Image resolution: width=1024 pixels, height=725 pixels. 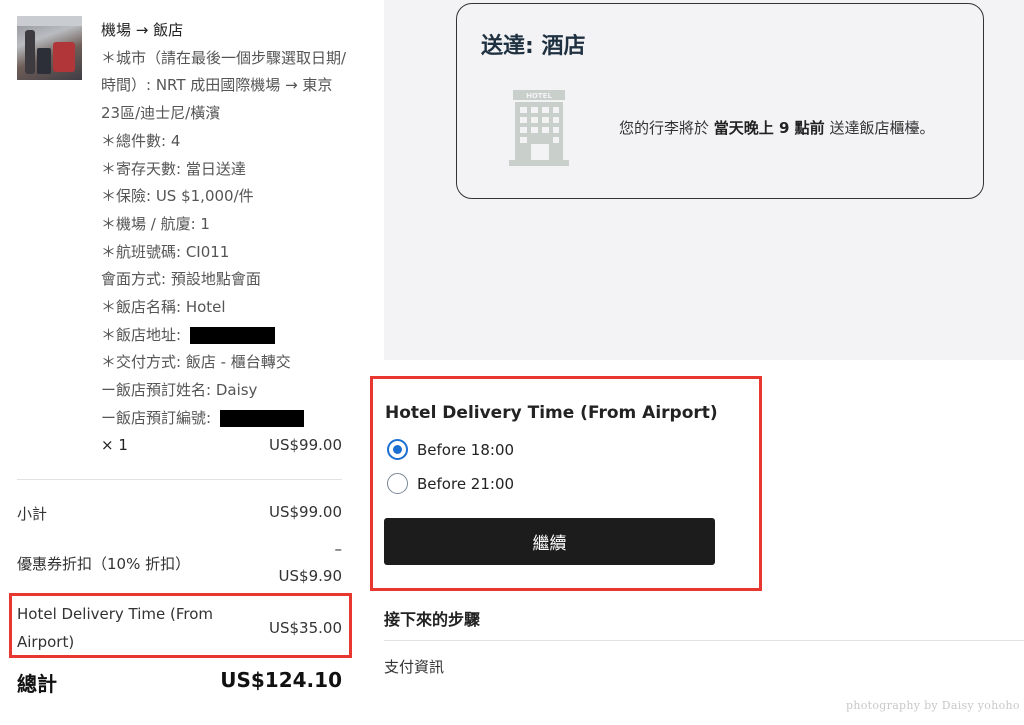 What do you see at coordinates (179, 514) in the screenshot?
I see `subtotal-row: 小計 US$99.00` at bounding box center [179, 514].